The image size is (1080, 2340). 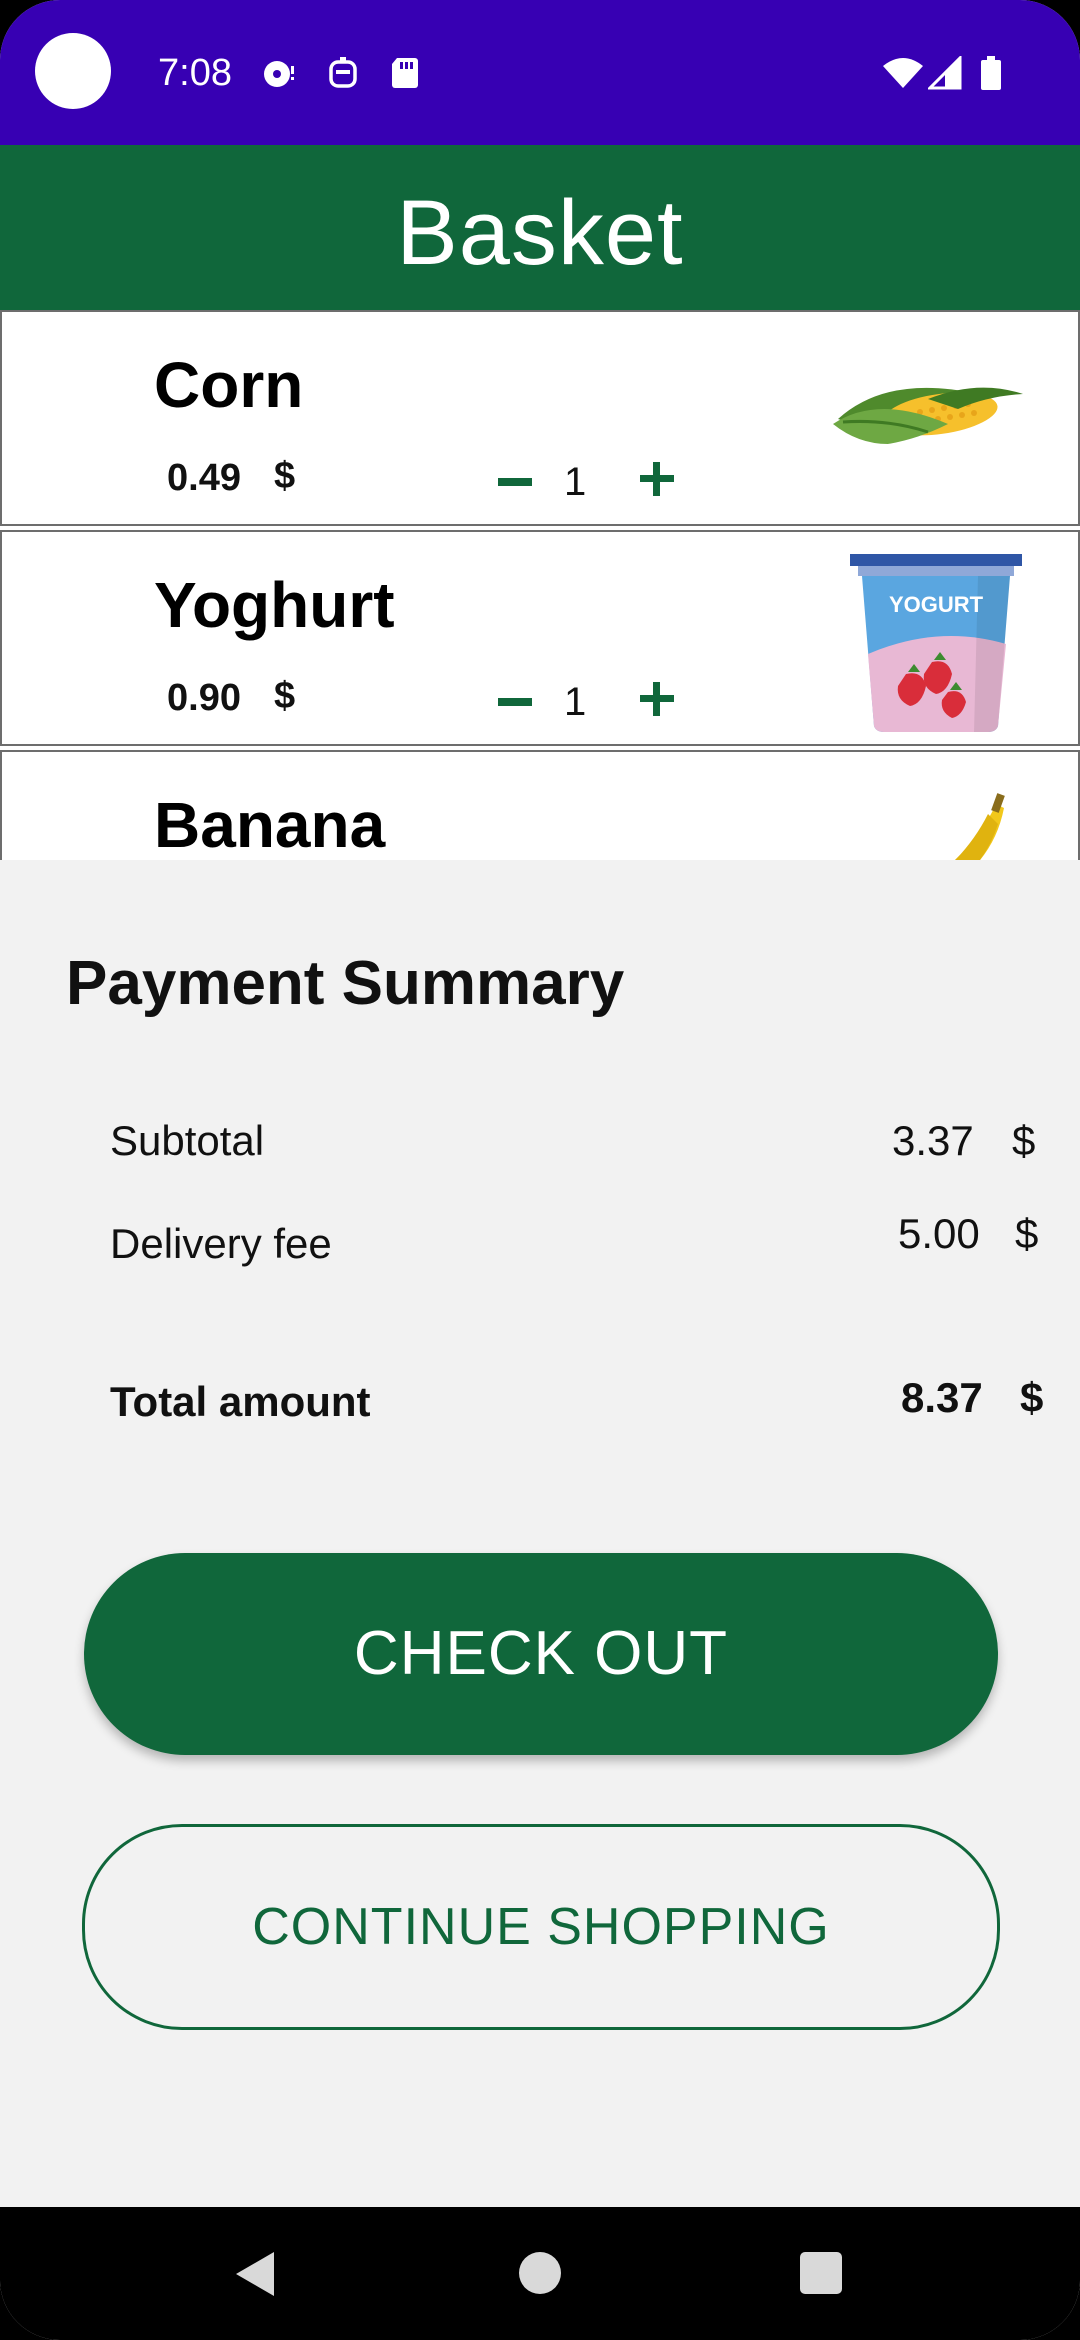 I want to click on yogurt-cup-icon: YOGURT, so click(x=936, y=643).